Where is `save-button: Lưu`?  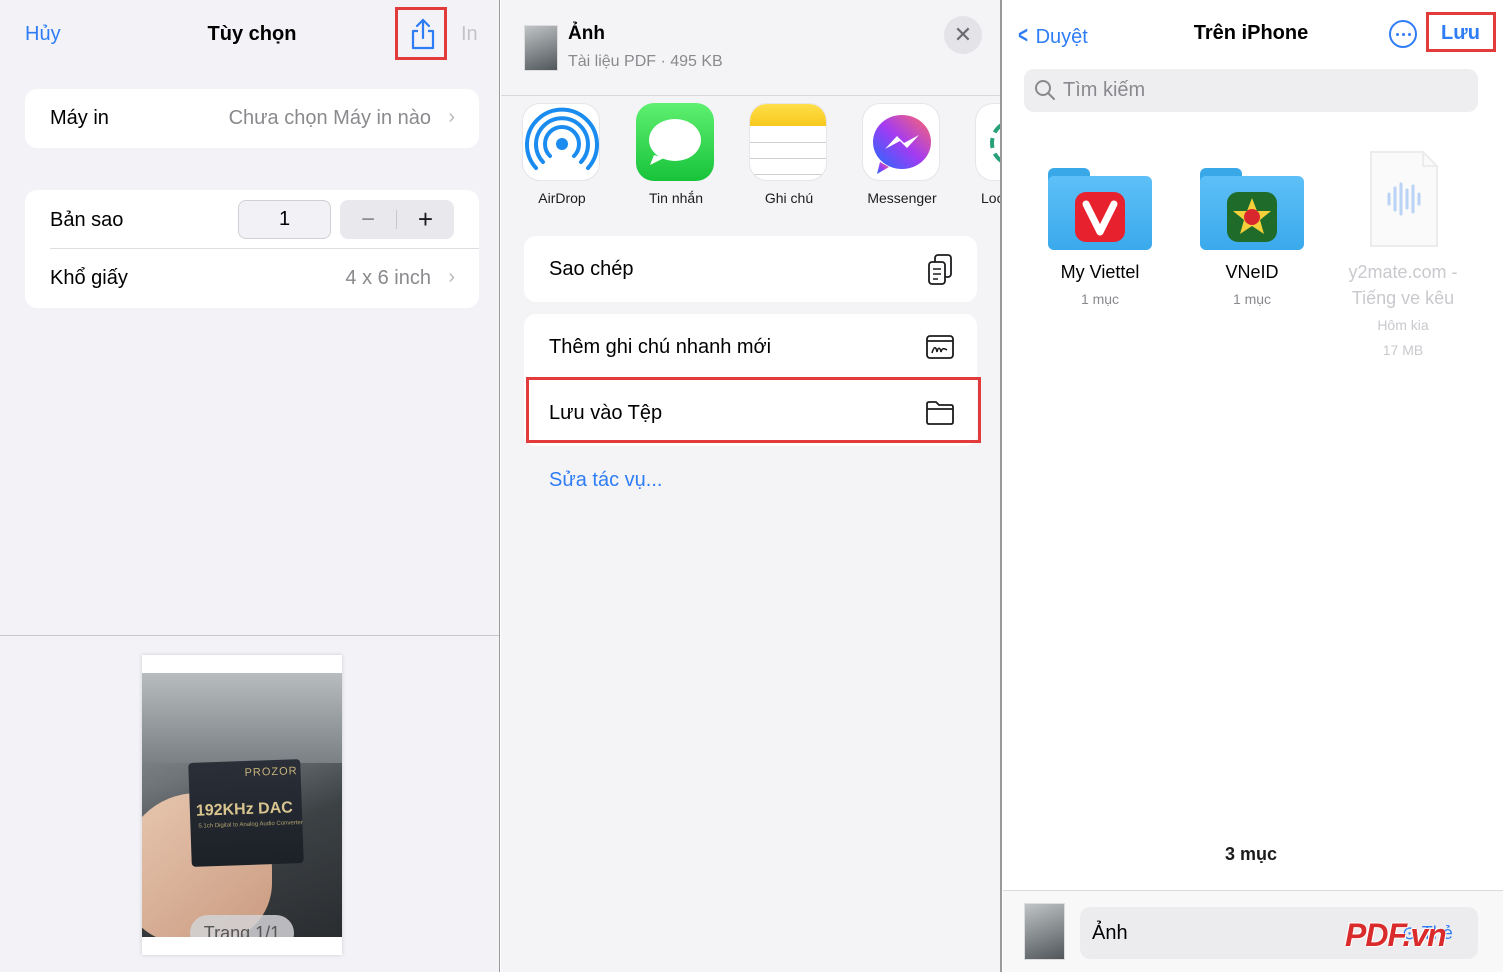 save-button: Lưu is located at coordinates (1460, 33).